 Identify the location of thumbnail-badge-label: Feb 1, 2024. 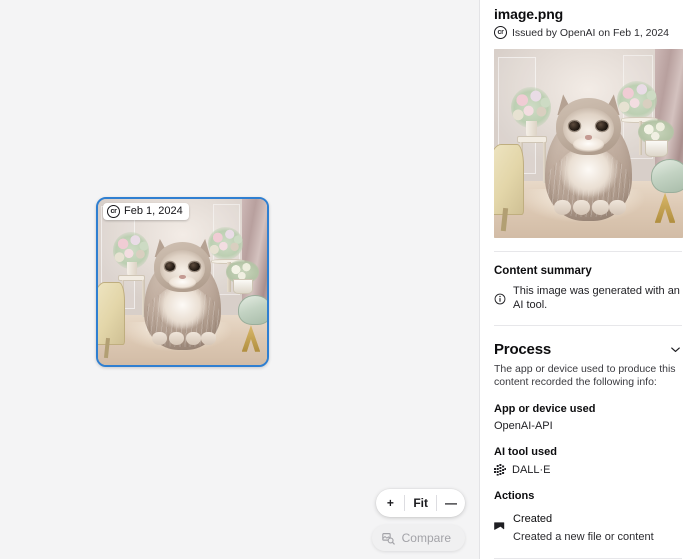
(153, 211).